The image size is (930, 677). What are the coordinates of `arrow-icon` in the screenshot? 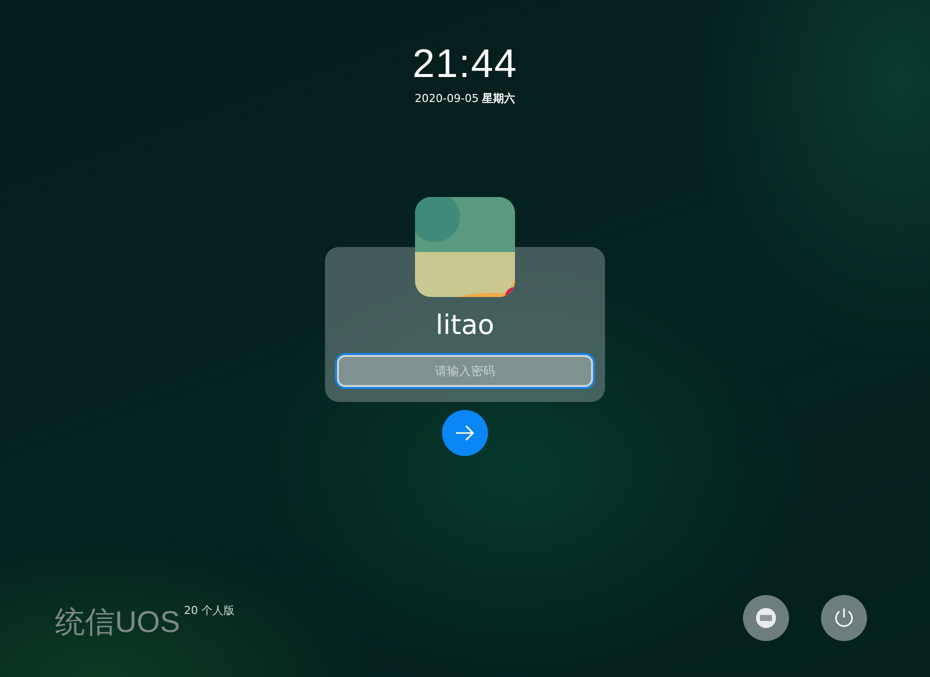 It's located at (465, 433).